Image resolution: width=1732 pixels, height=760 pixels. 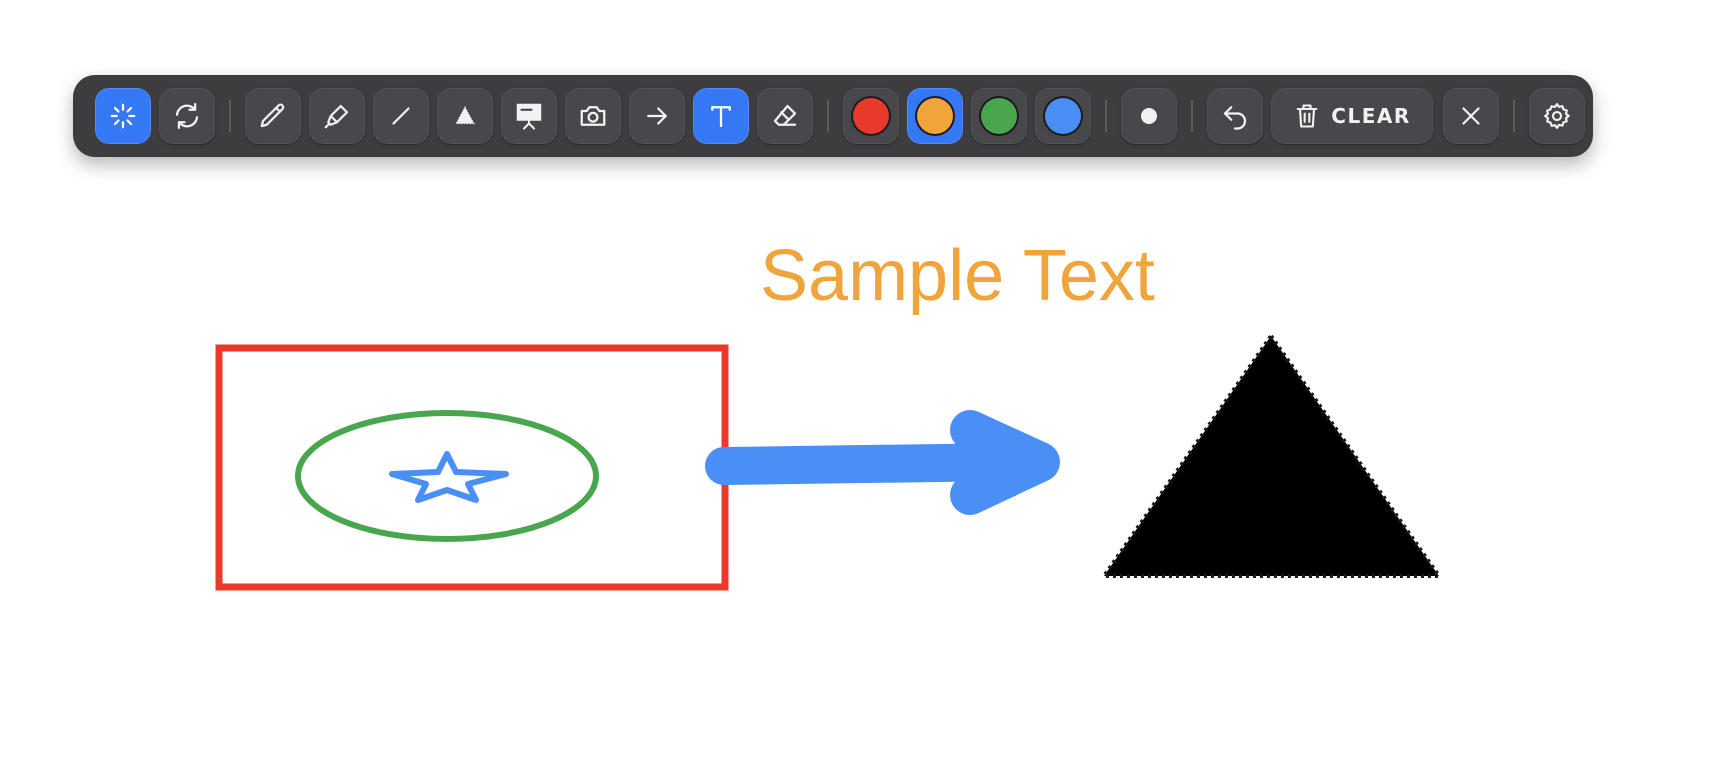 I want to click on annotation-toolbar: CLEAR, so click(x=833, y=116).